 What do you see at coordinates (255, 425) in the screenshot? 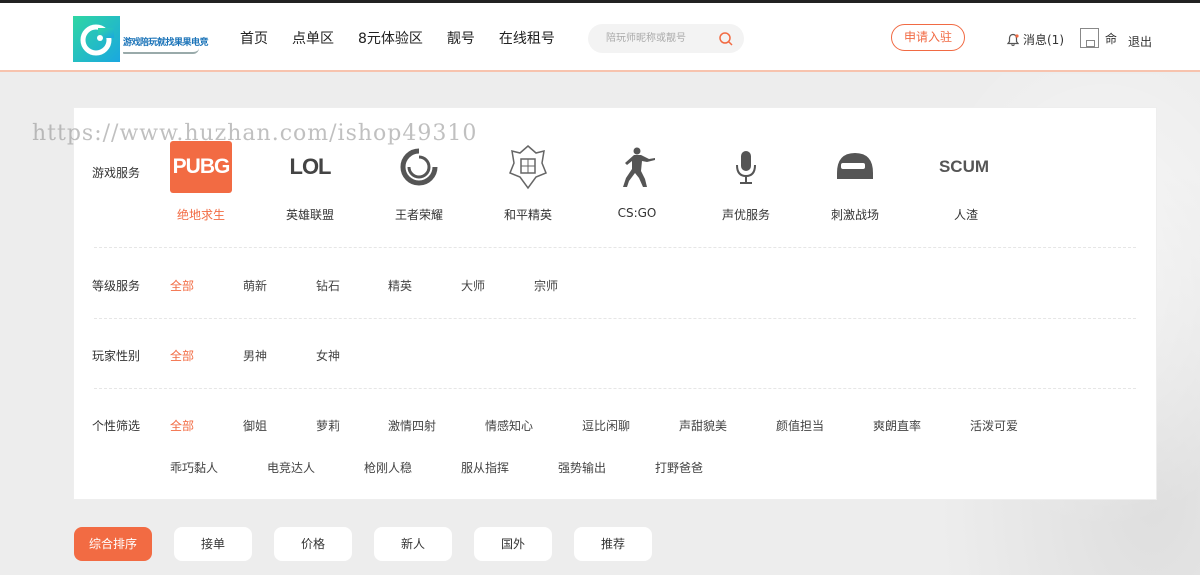
I see `personality-tag: 御姐` at bounding box center [255, 425].